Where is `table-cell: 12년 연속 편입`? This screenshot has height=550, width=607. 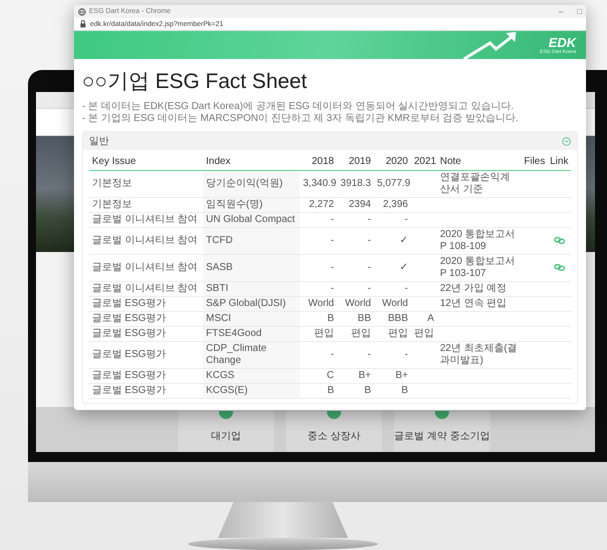
table-cell: 12년 연속 편입 is located at coordinates (473, 303).